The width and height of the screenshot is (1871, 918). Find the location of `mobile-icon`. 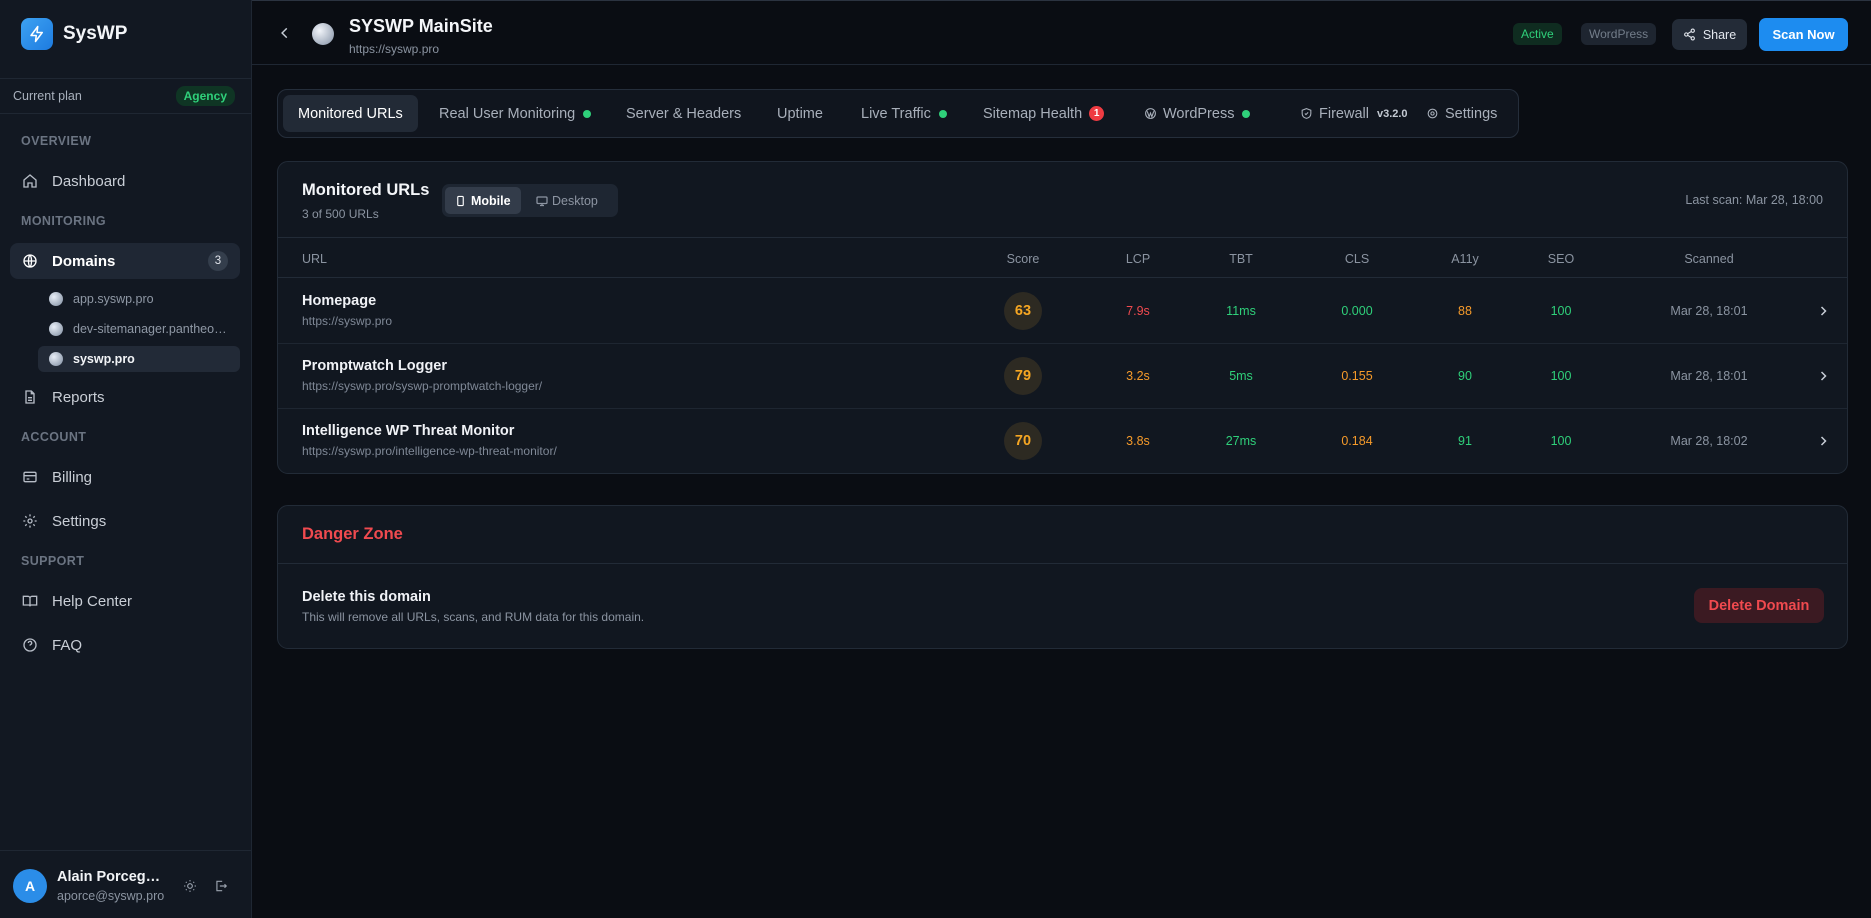

mobile-icon is located at coordinates (460, 201).